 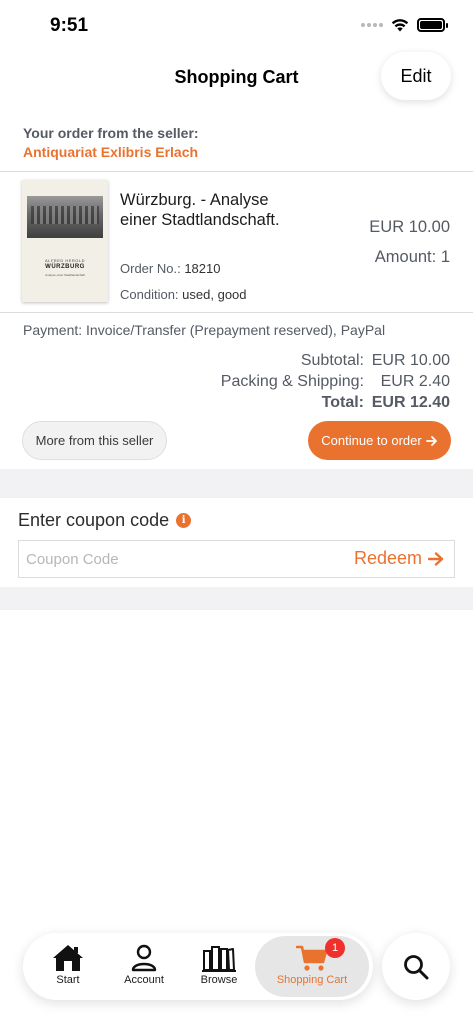 What do you see at coordinates (371, 440) in the screenshot?
I see `continue-label: Continue to order` at bounding box center [371, 440].